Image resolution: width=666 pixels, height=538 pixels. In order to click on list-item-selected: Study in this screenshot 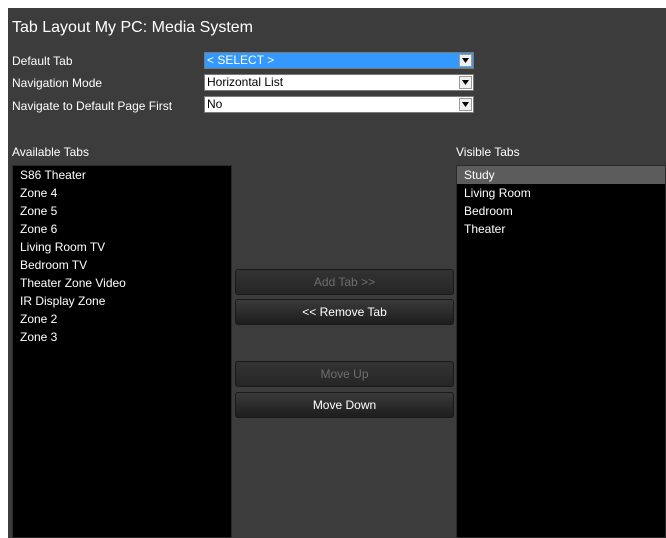, I will do `click(561, 175)`.